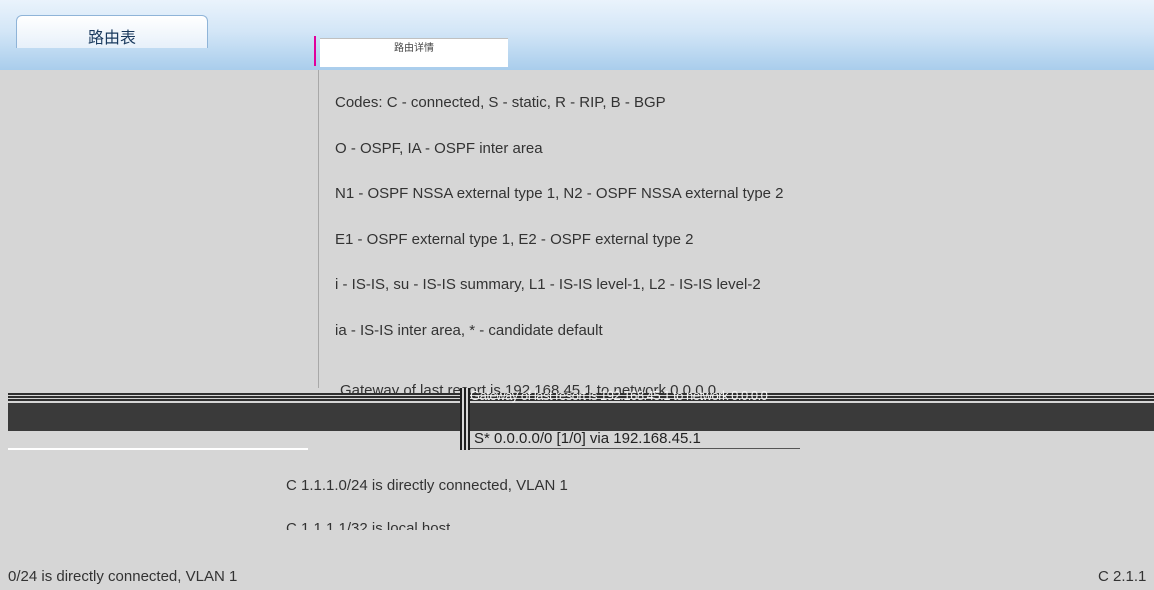 The image size is (1154, 590). I want to click on tab-route-details: 路由详情, so click(414, 52).